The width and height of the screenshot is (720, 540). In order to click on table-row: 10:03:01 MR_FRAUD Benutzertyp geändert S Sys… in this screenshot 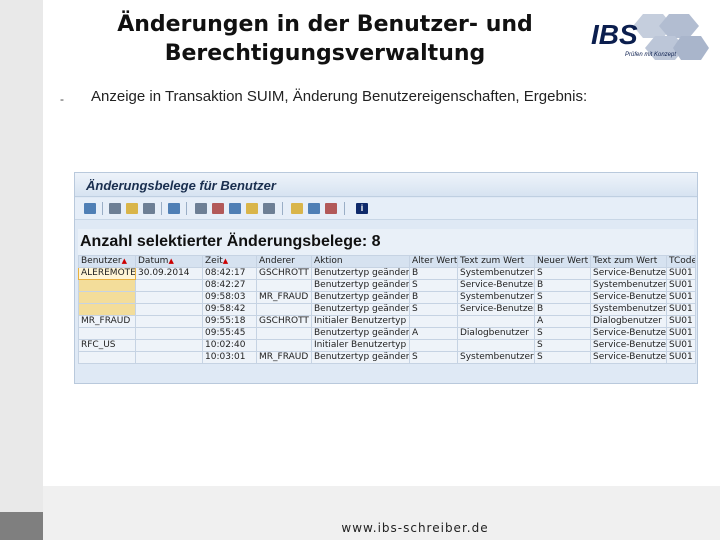, I will do `click(387, 357)`.